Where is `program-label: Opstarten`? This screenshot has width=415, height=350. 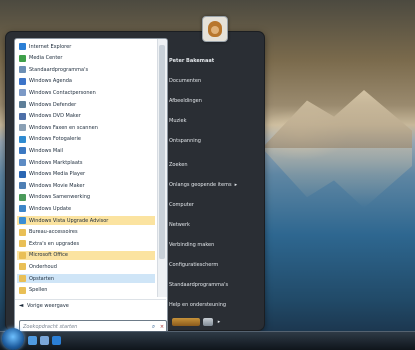 program-label: Opstarten is located at coordinates (41, 278).